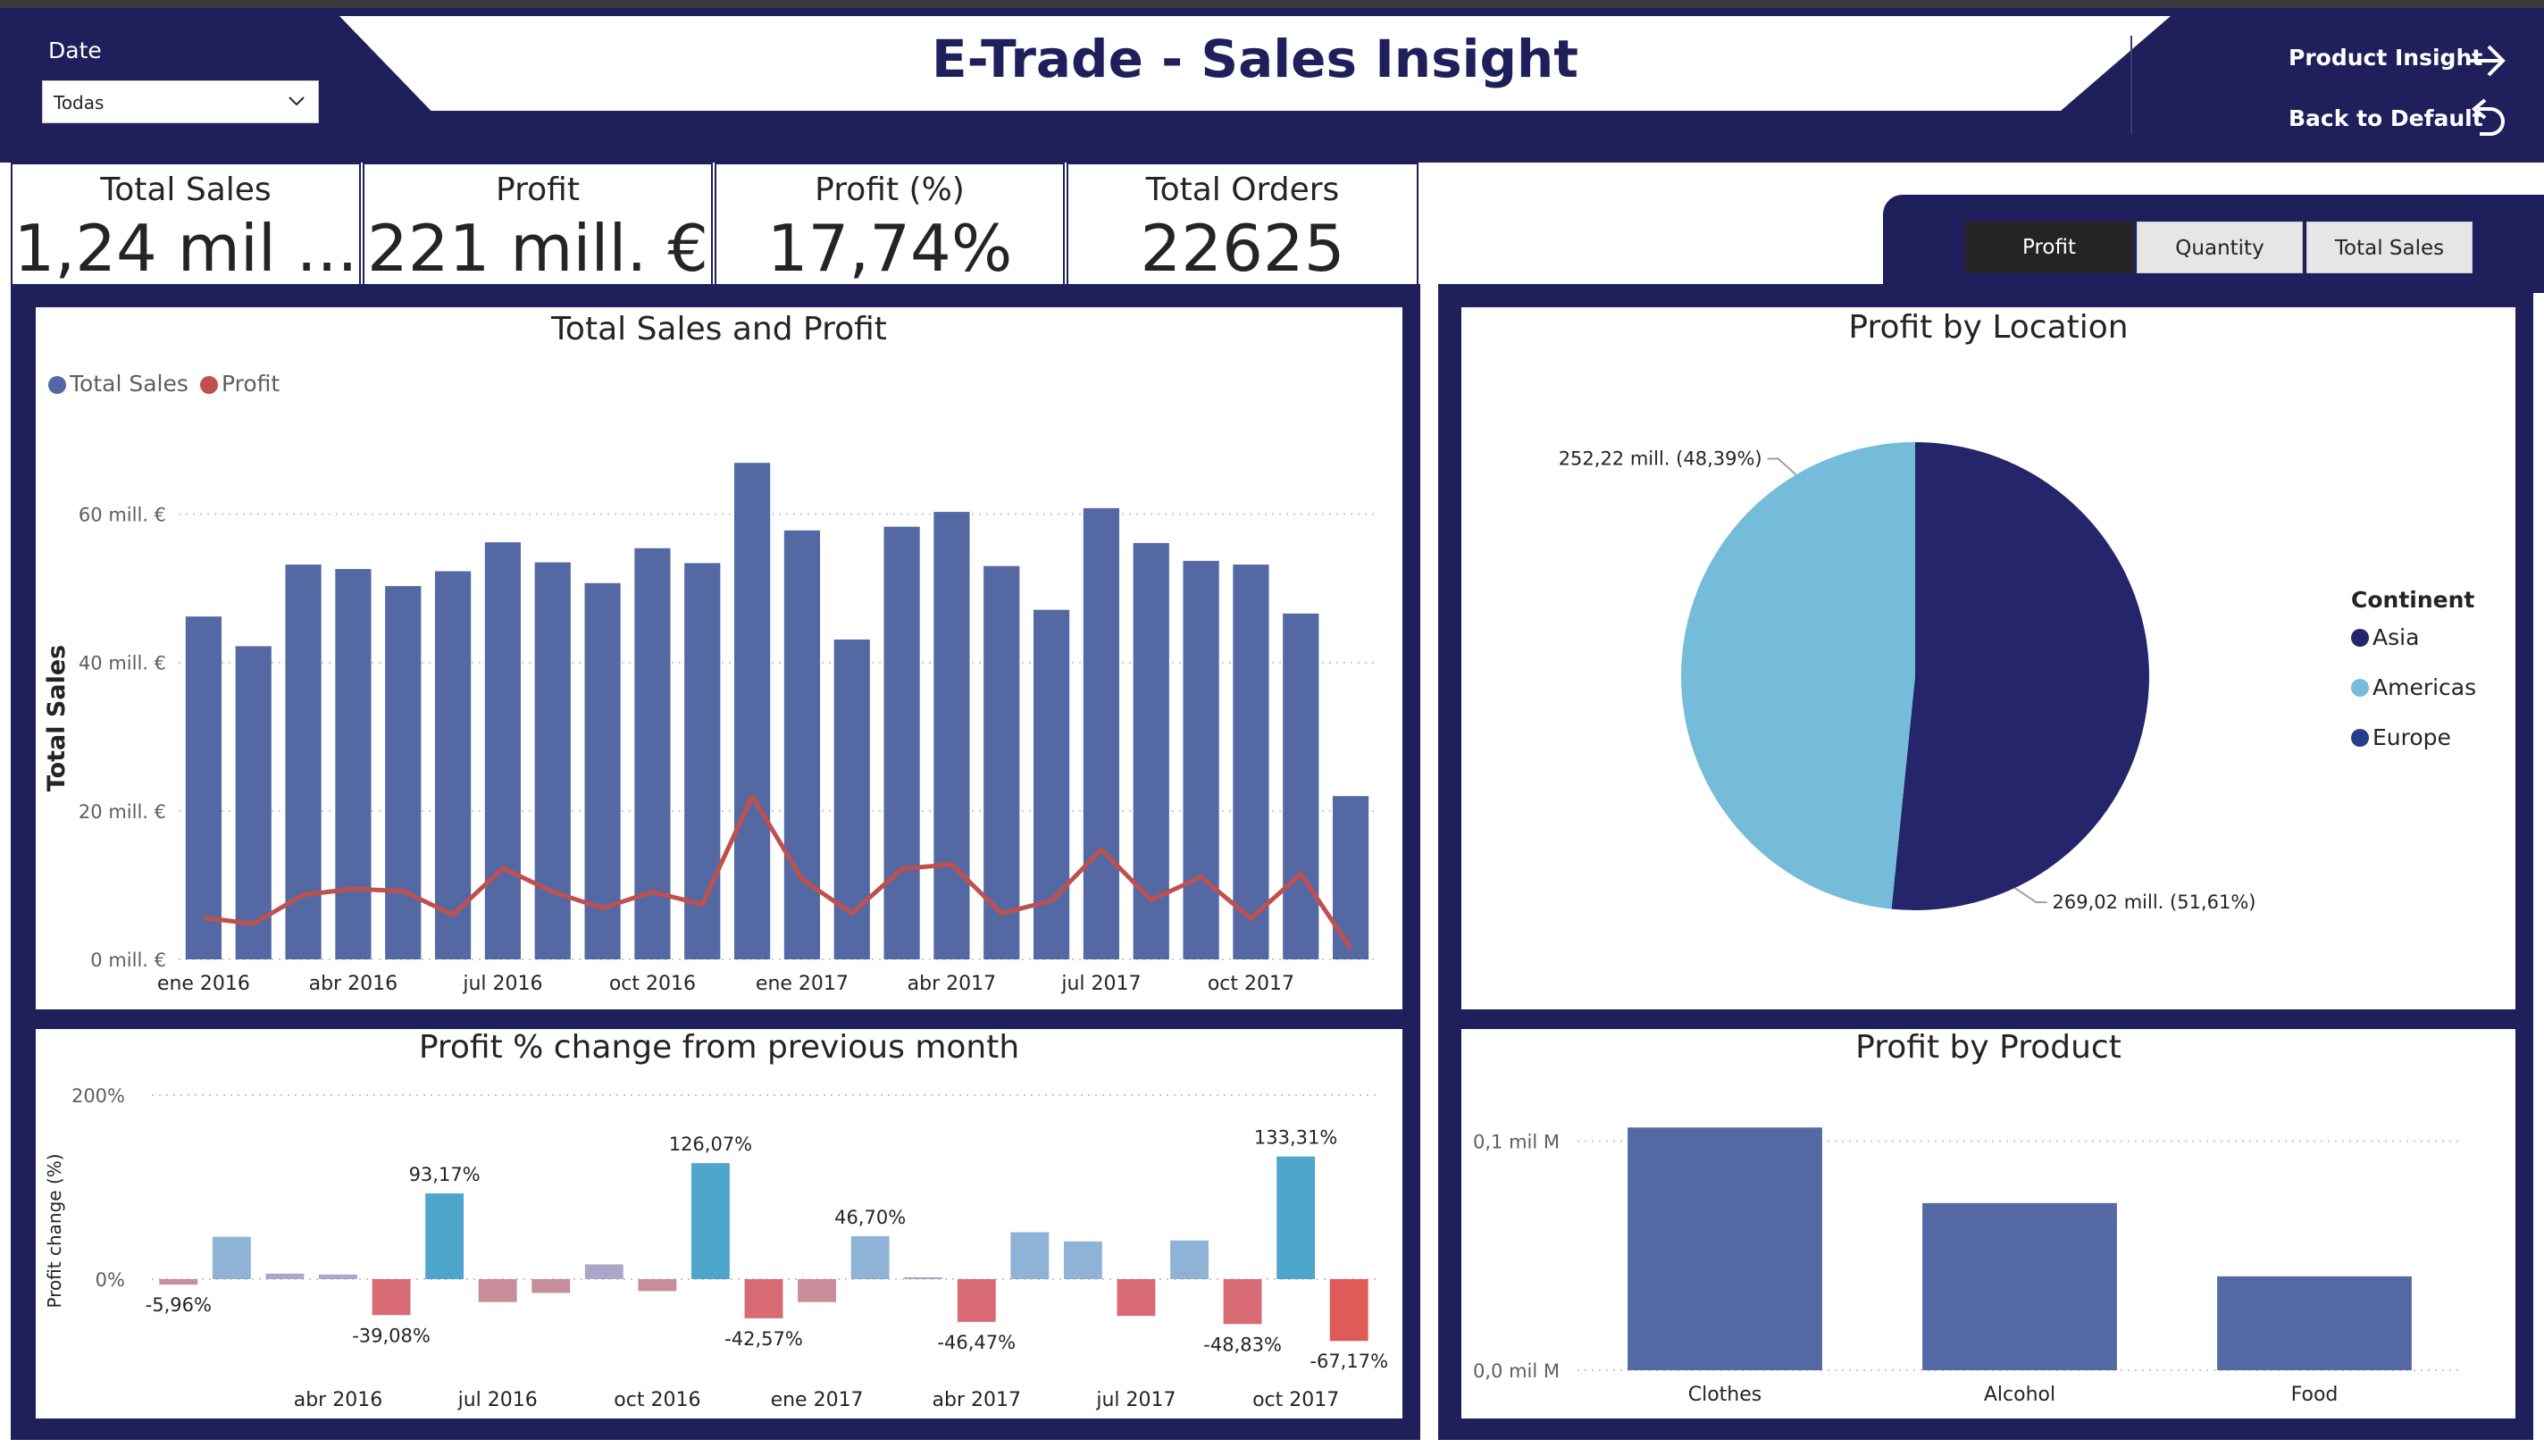 Image resolution: width=2544 pixels, height=1456 pixels. I want to click on data-label: 93,17%, so click(445, 1174).